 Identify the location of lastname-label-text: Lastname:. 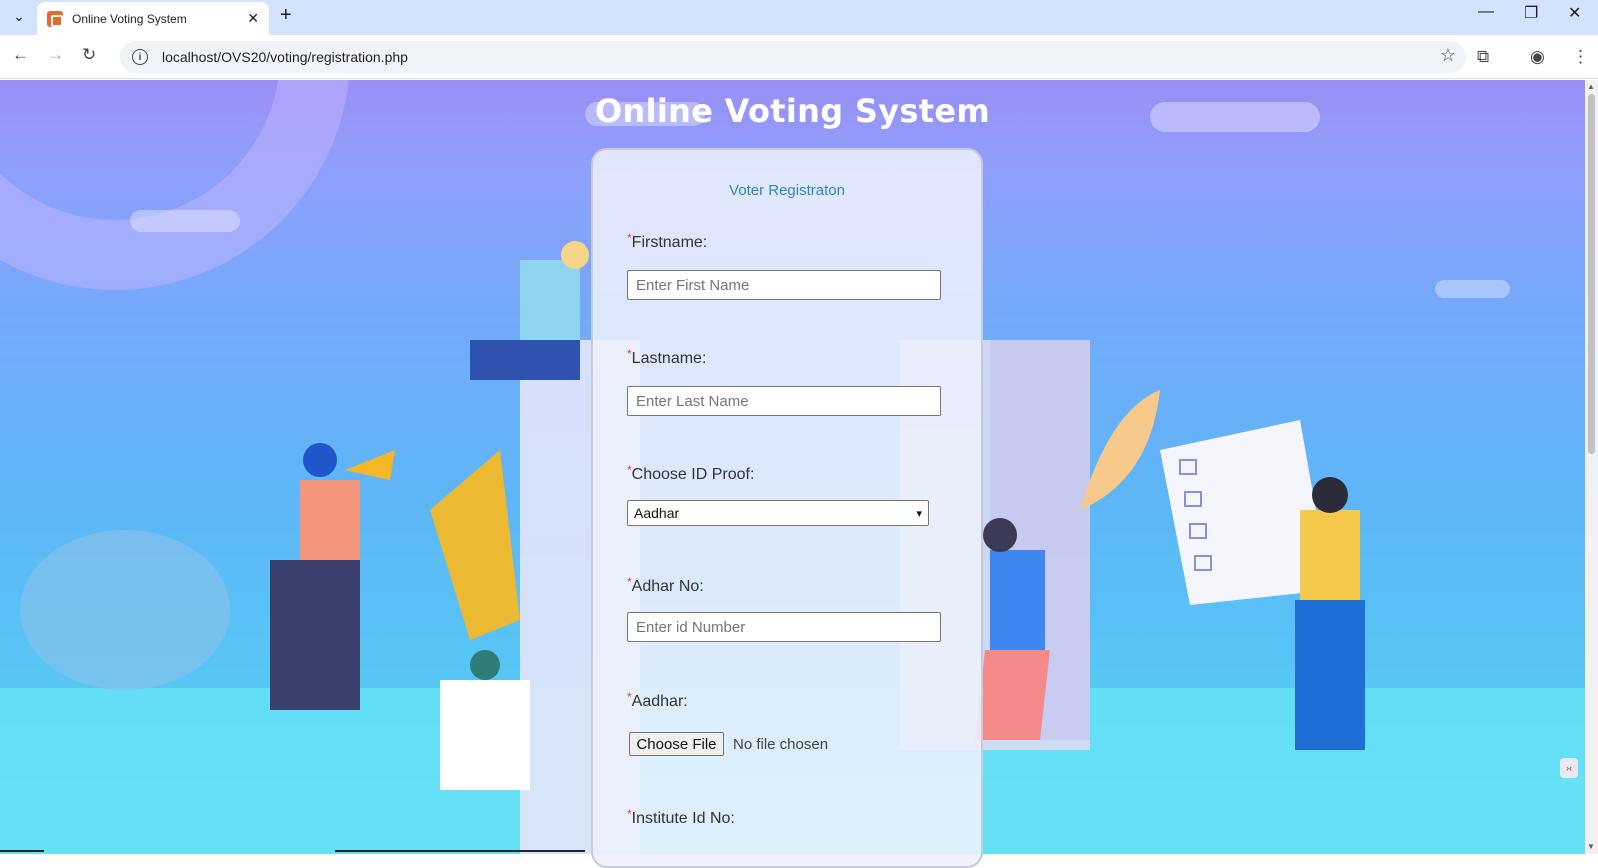
(669, 358).